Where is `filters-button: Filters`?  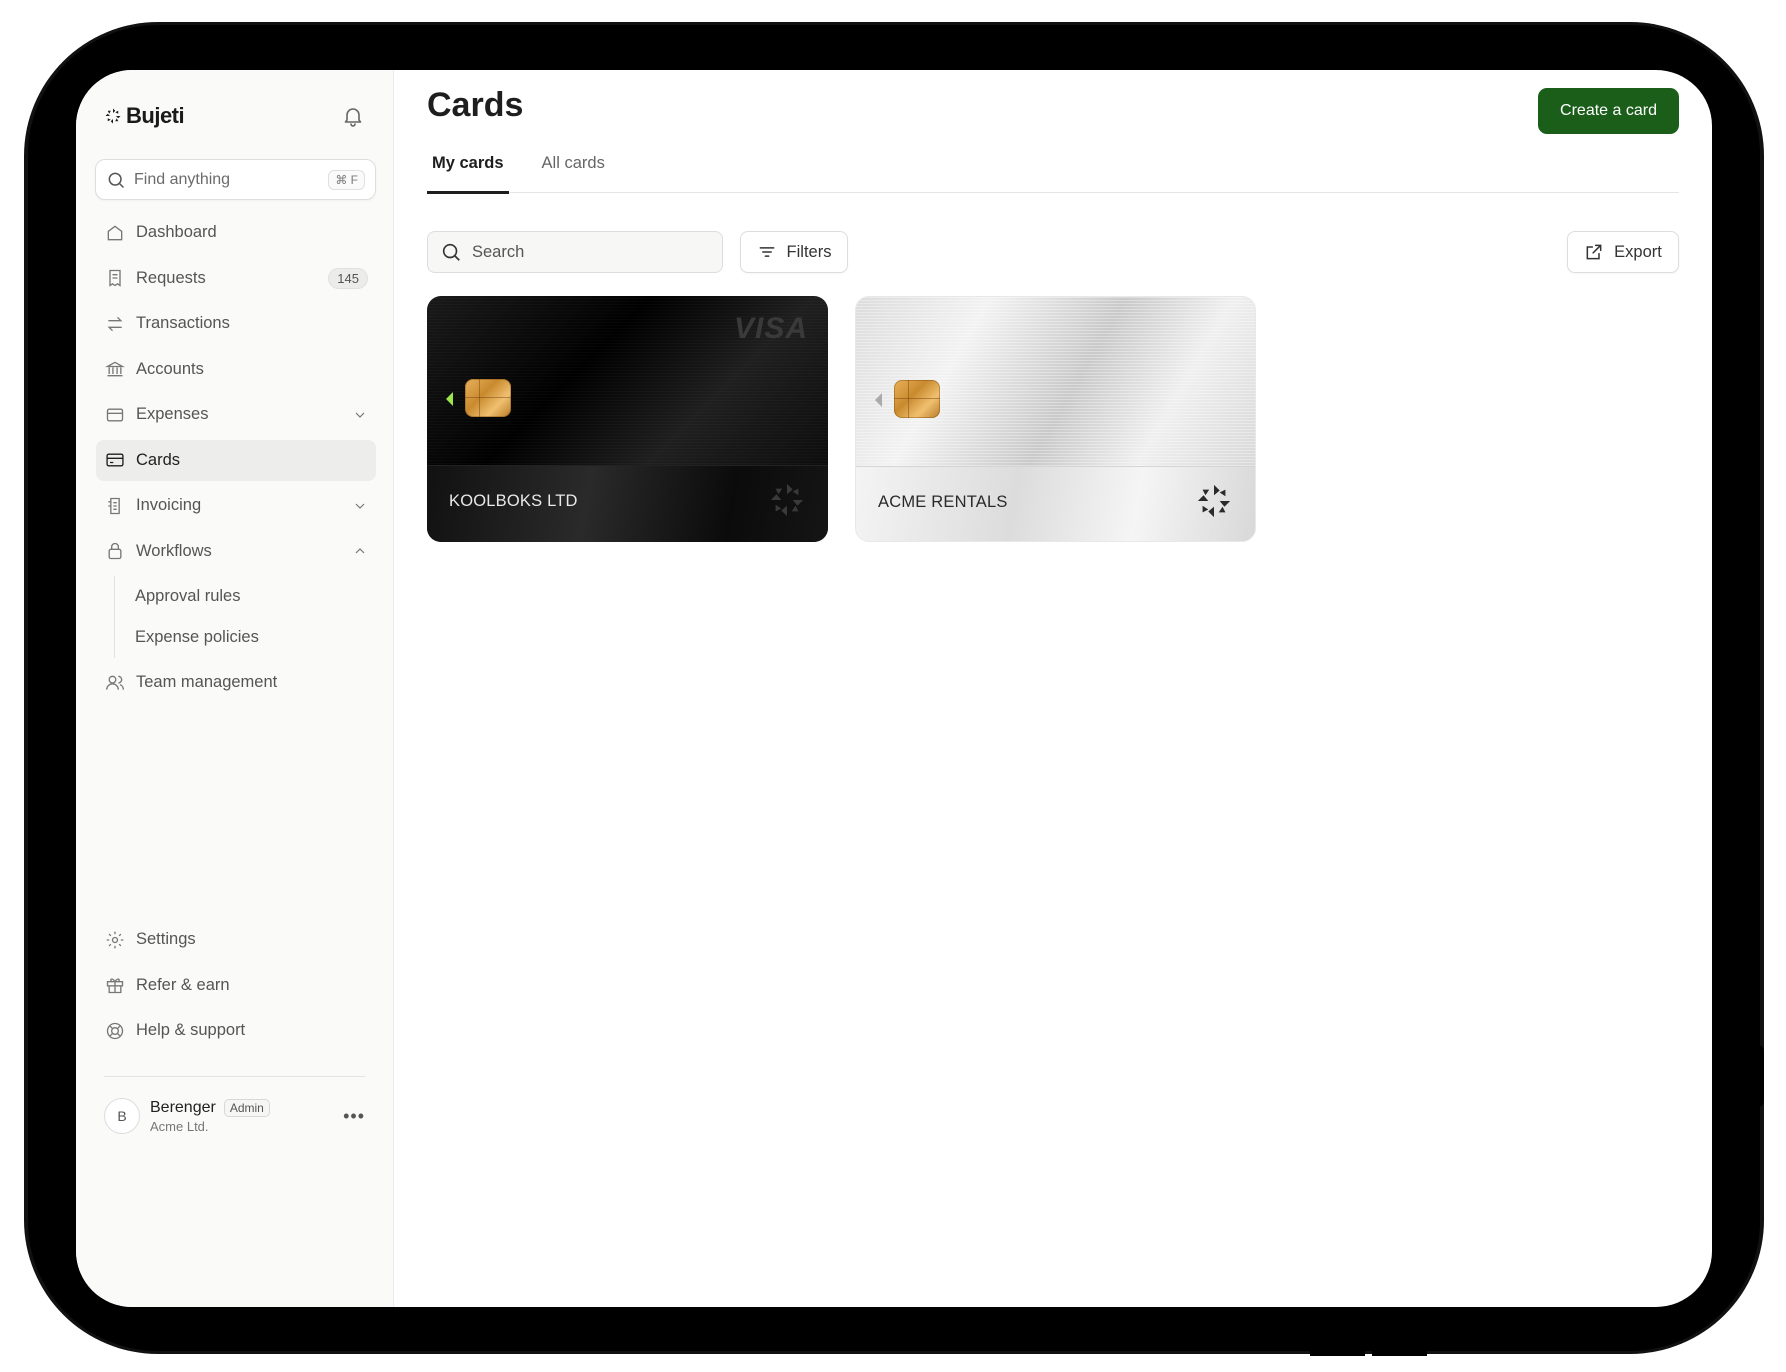
filters-button: Filters is located at coordinates (794, 252).